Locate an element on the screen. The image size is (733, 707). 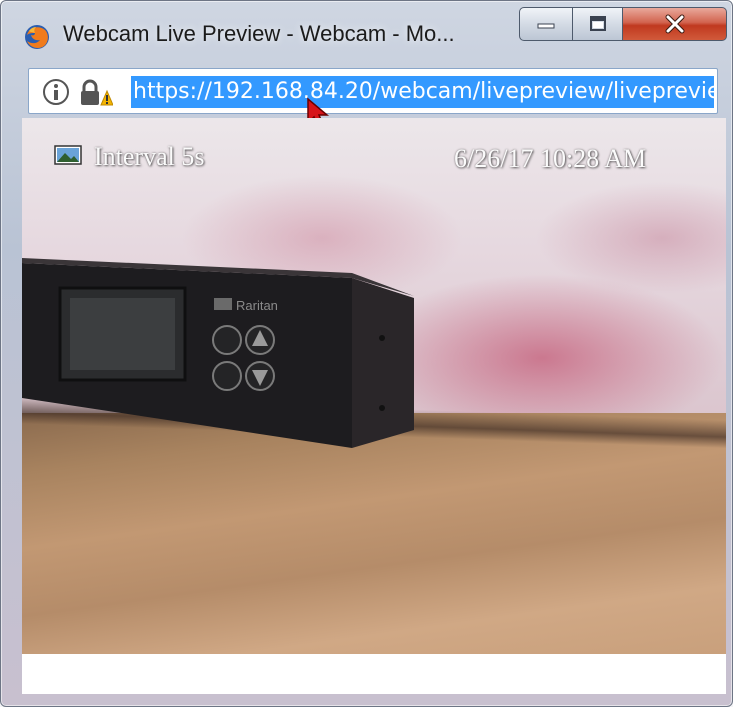
close-icon is located at coordinates (675, 24).